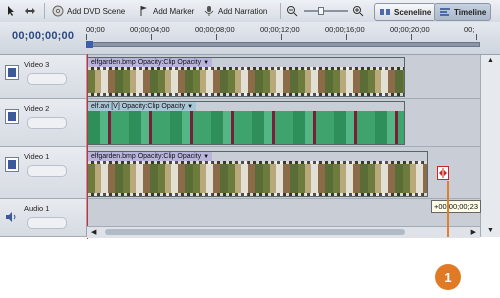 This screenshot has height=298, width=500. Describe the element at coordinates (345, 29) in the screenshot. I see `ruler-label: 00;00;16;00` at that location.